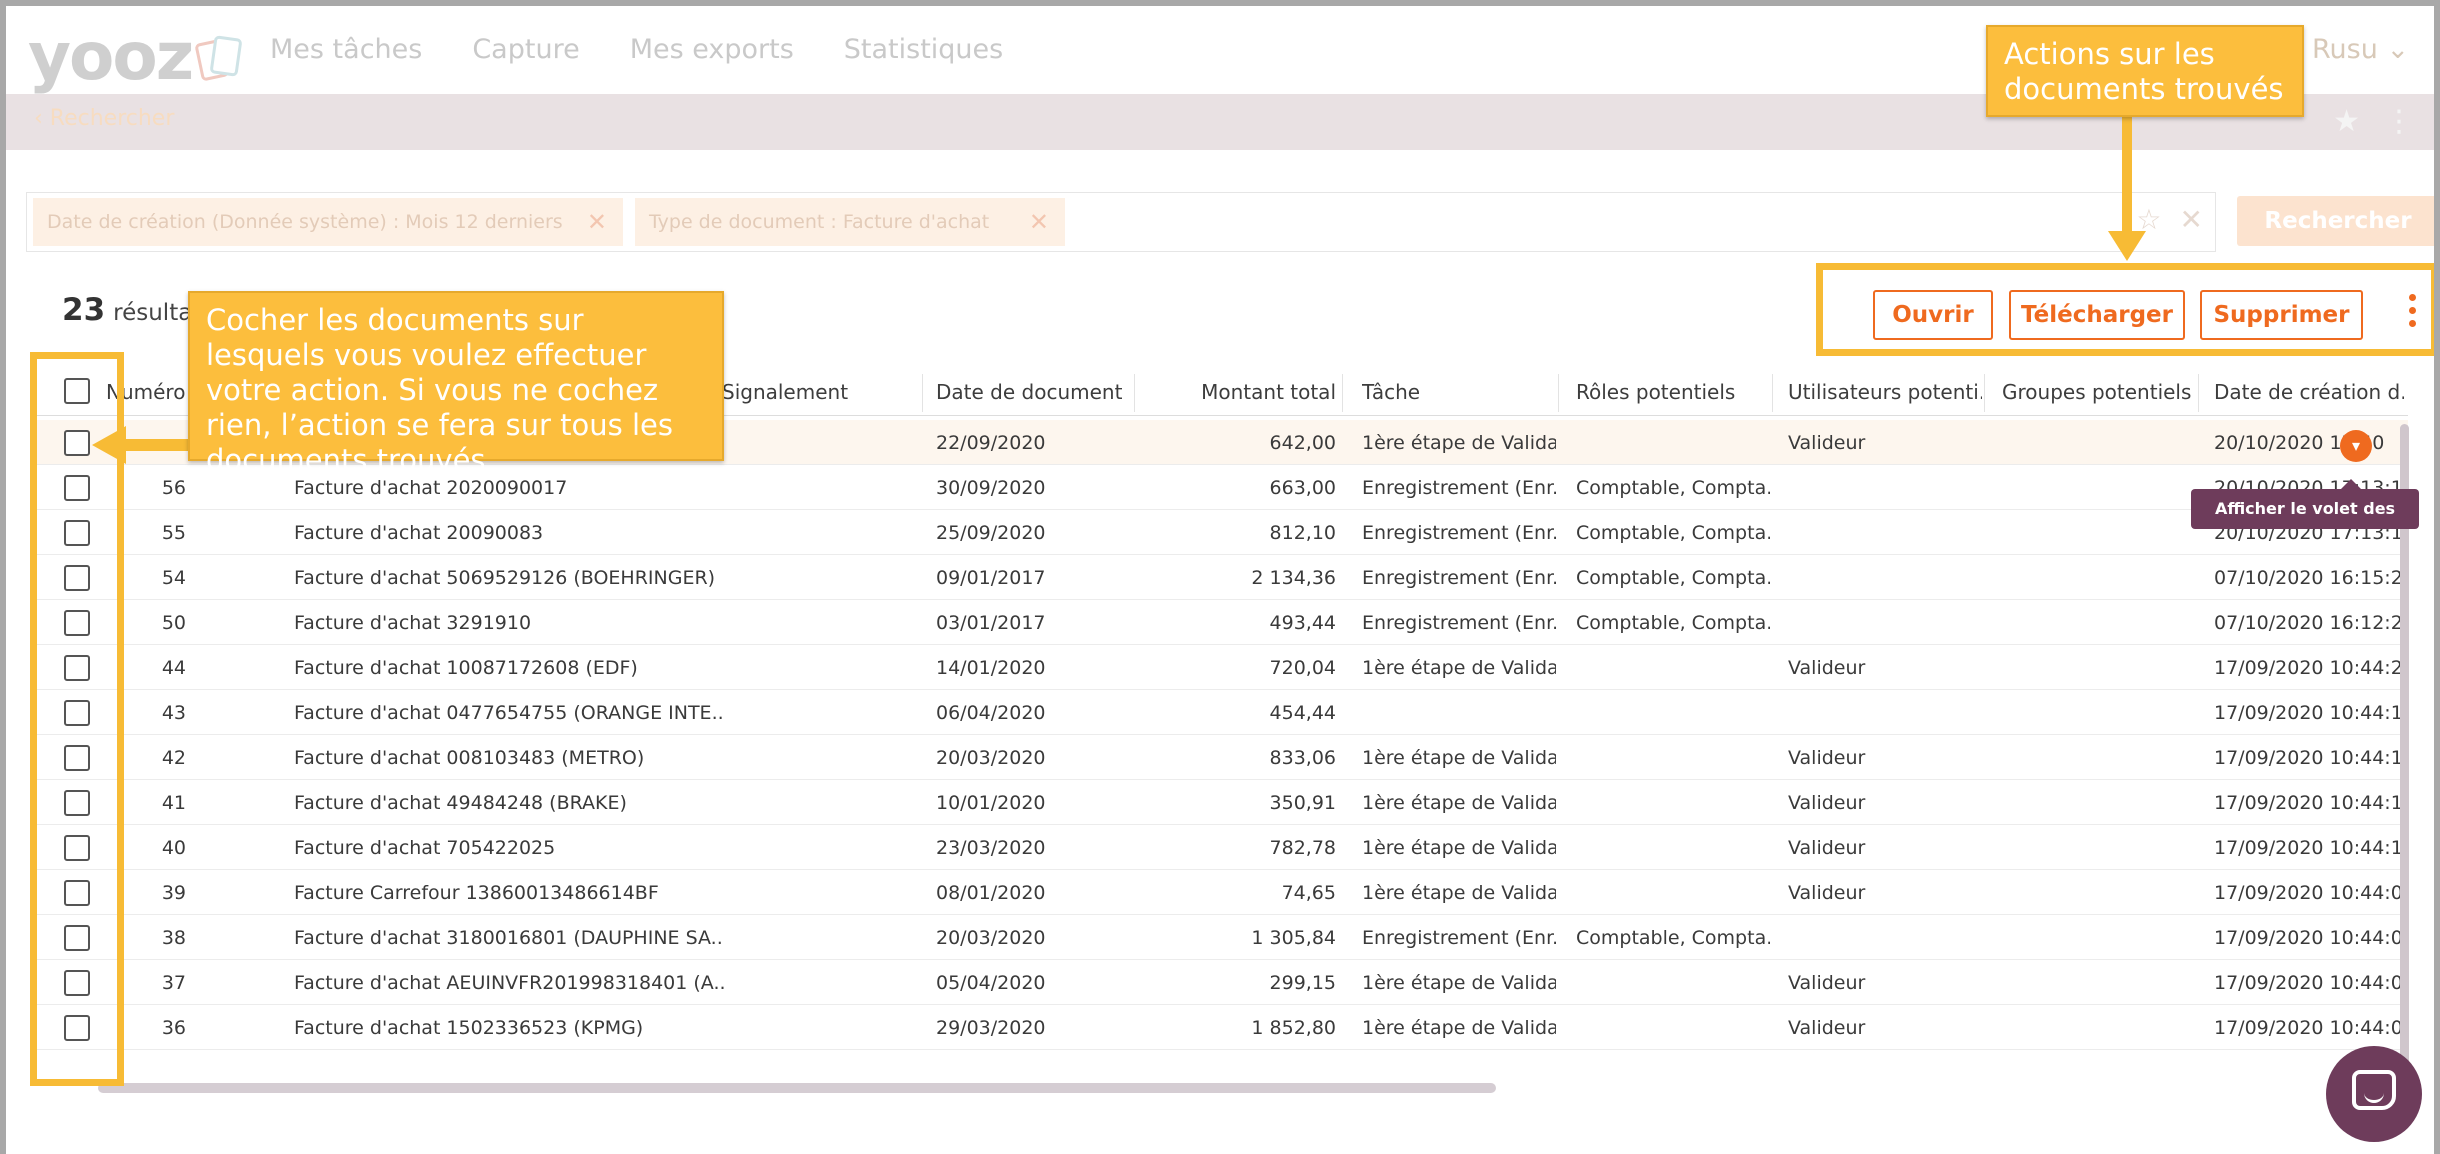 The image size is (2440, 1154). What do you see at coordinates (2374, 1094) in the screenshot?
I see `chat-launcher-button` at bounding box center [2374, 1094].